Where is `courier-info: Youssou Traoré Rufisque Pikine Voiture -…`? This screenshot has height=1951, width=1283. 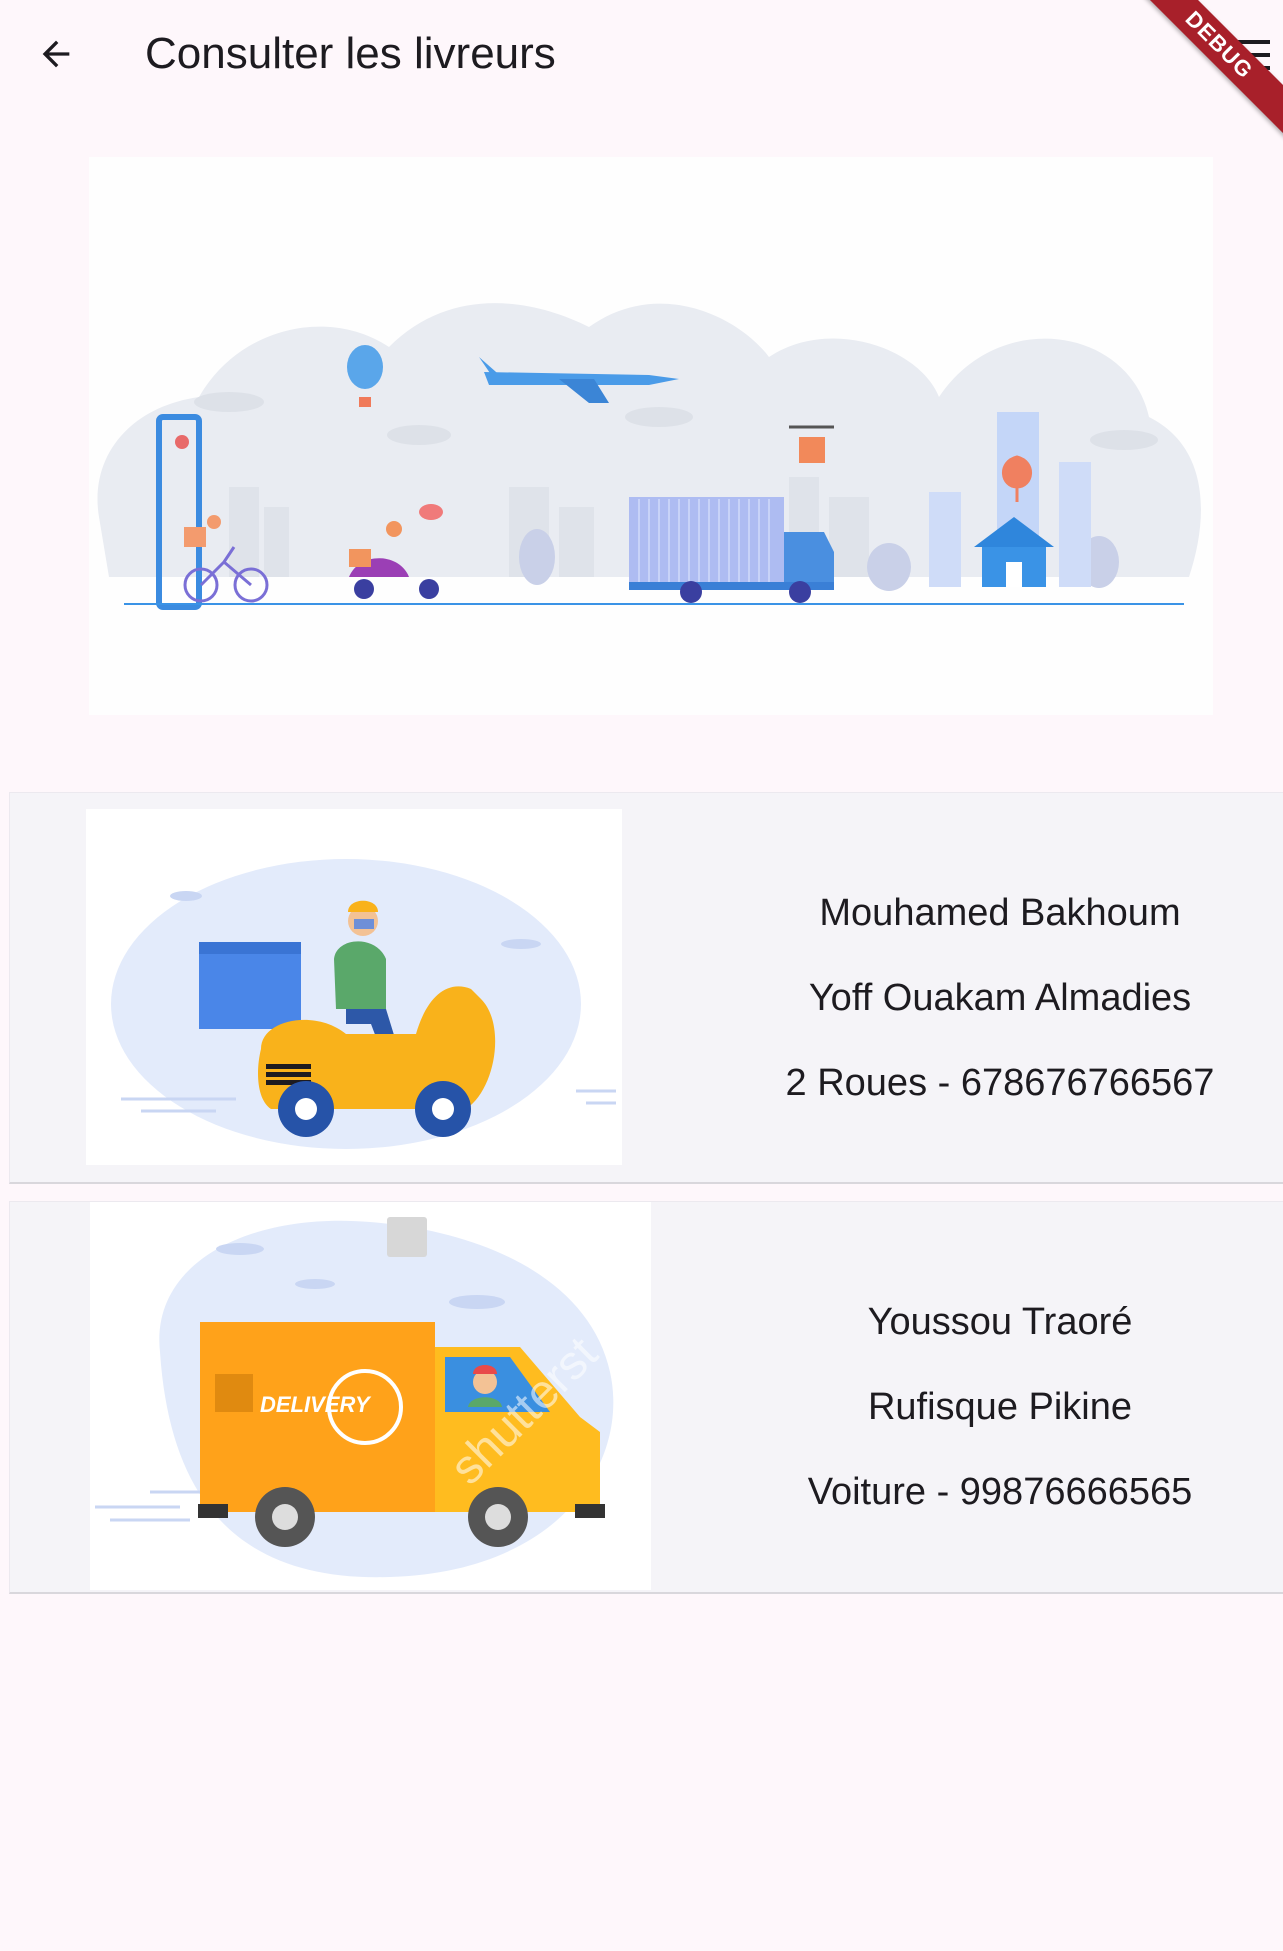 courier-info: Youssou Traoré Rufisque Pikine Voiture -… is located at coordinates (1000, 1427).